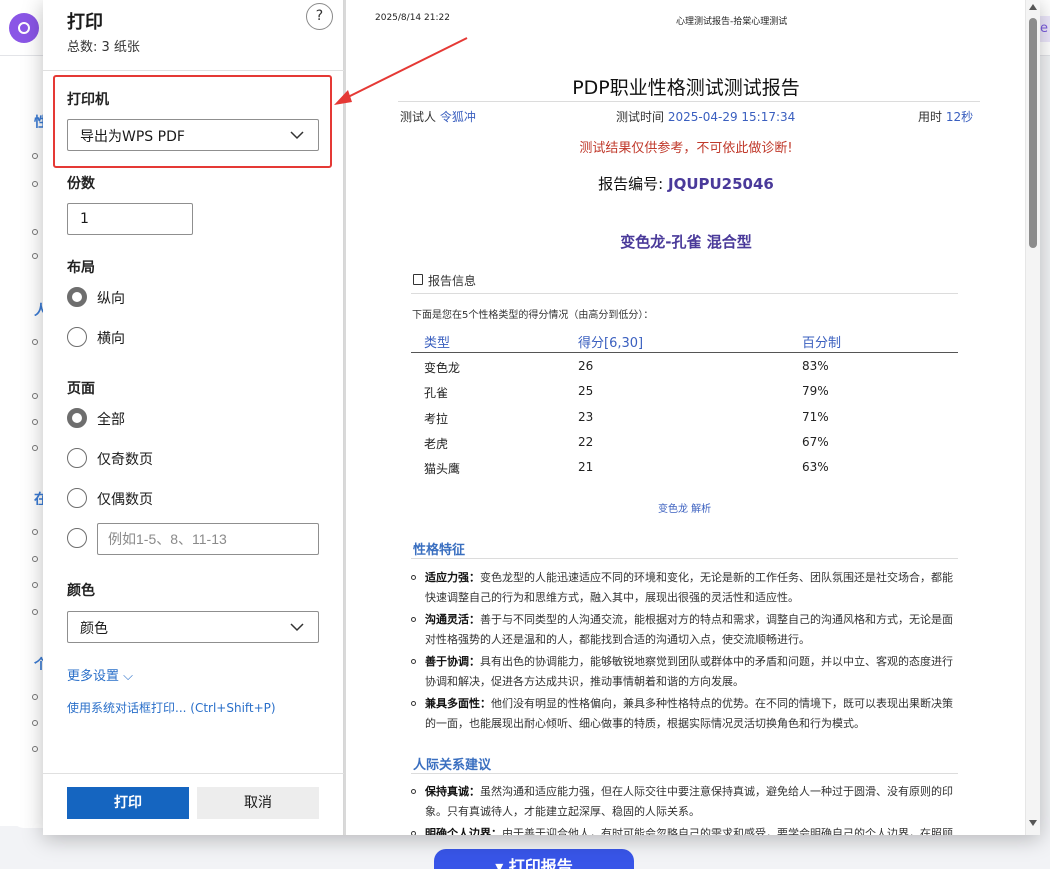 Image resolution: width=1050 pixels, height=869 pixels. Describe the element at coordinates (81, 268) in the screenshot. I see `layout-label: 布局` at that location.